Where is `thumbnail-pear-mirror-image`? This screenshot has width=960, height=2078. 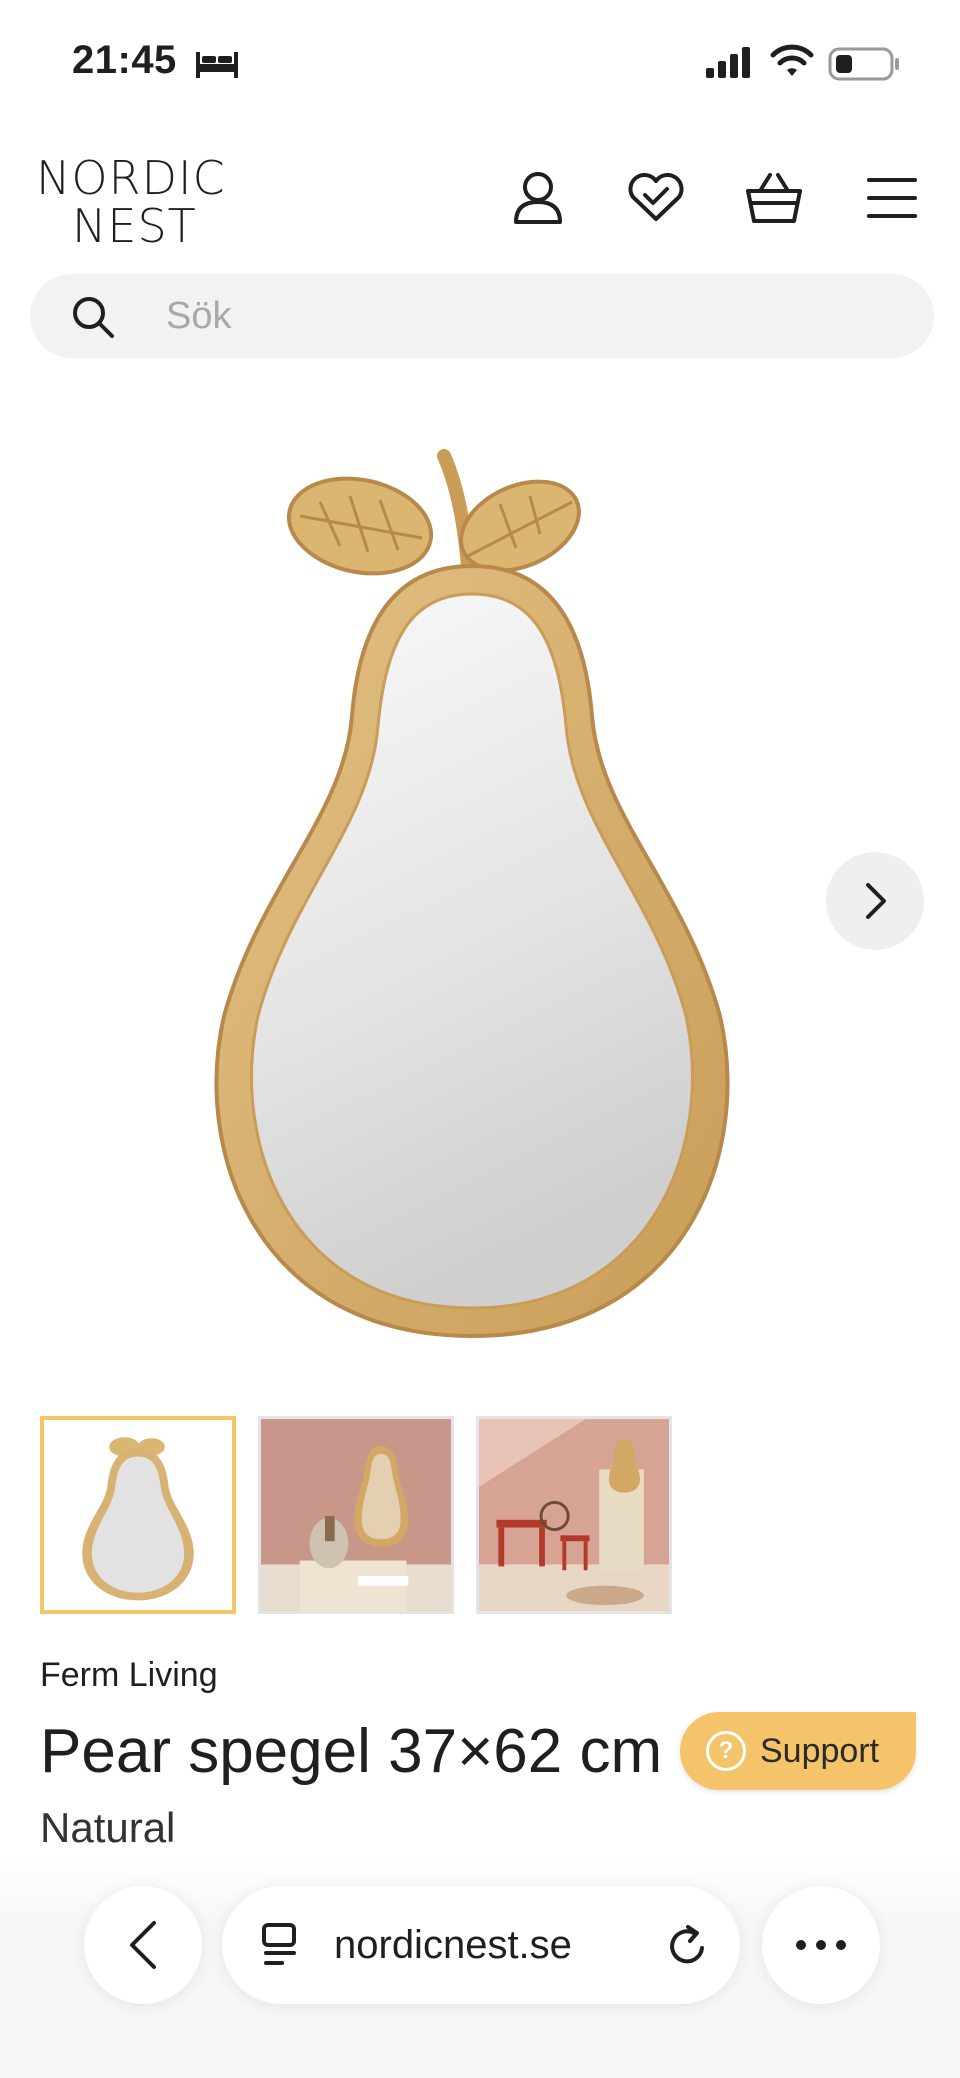
thumbnail-pear-mirror-image is located at coordinates (138, 1515).